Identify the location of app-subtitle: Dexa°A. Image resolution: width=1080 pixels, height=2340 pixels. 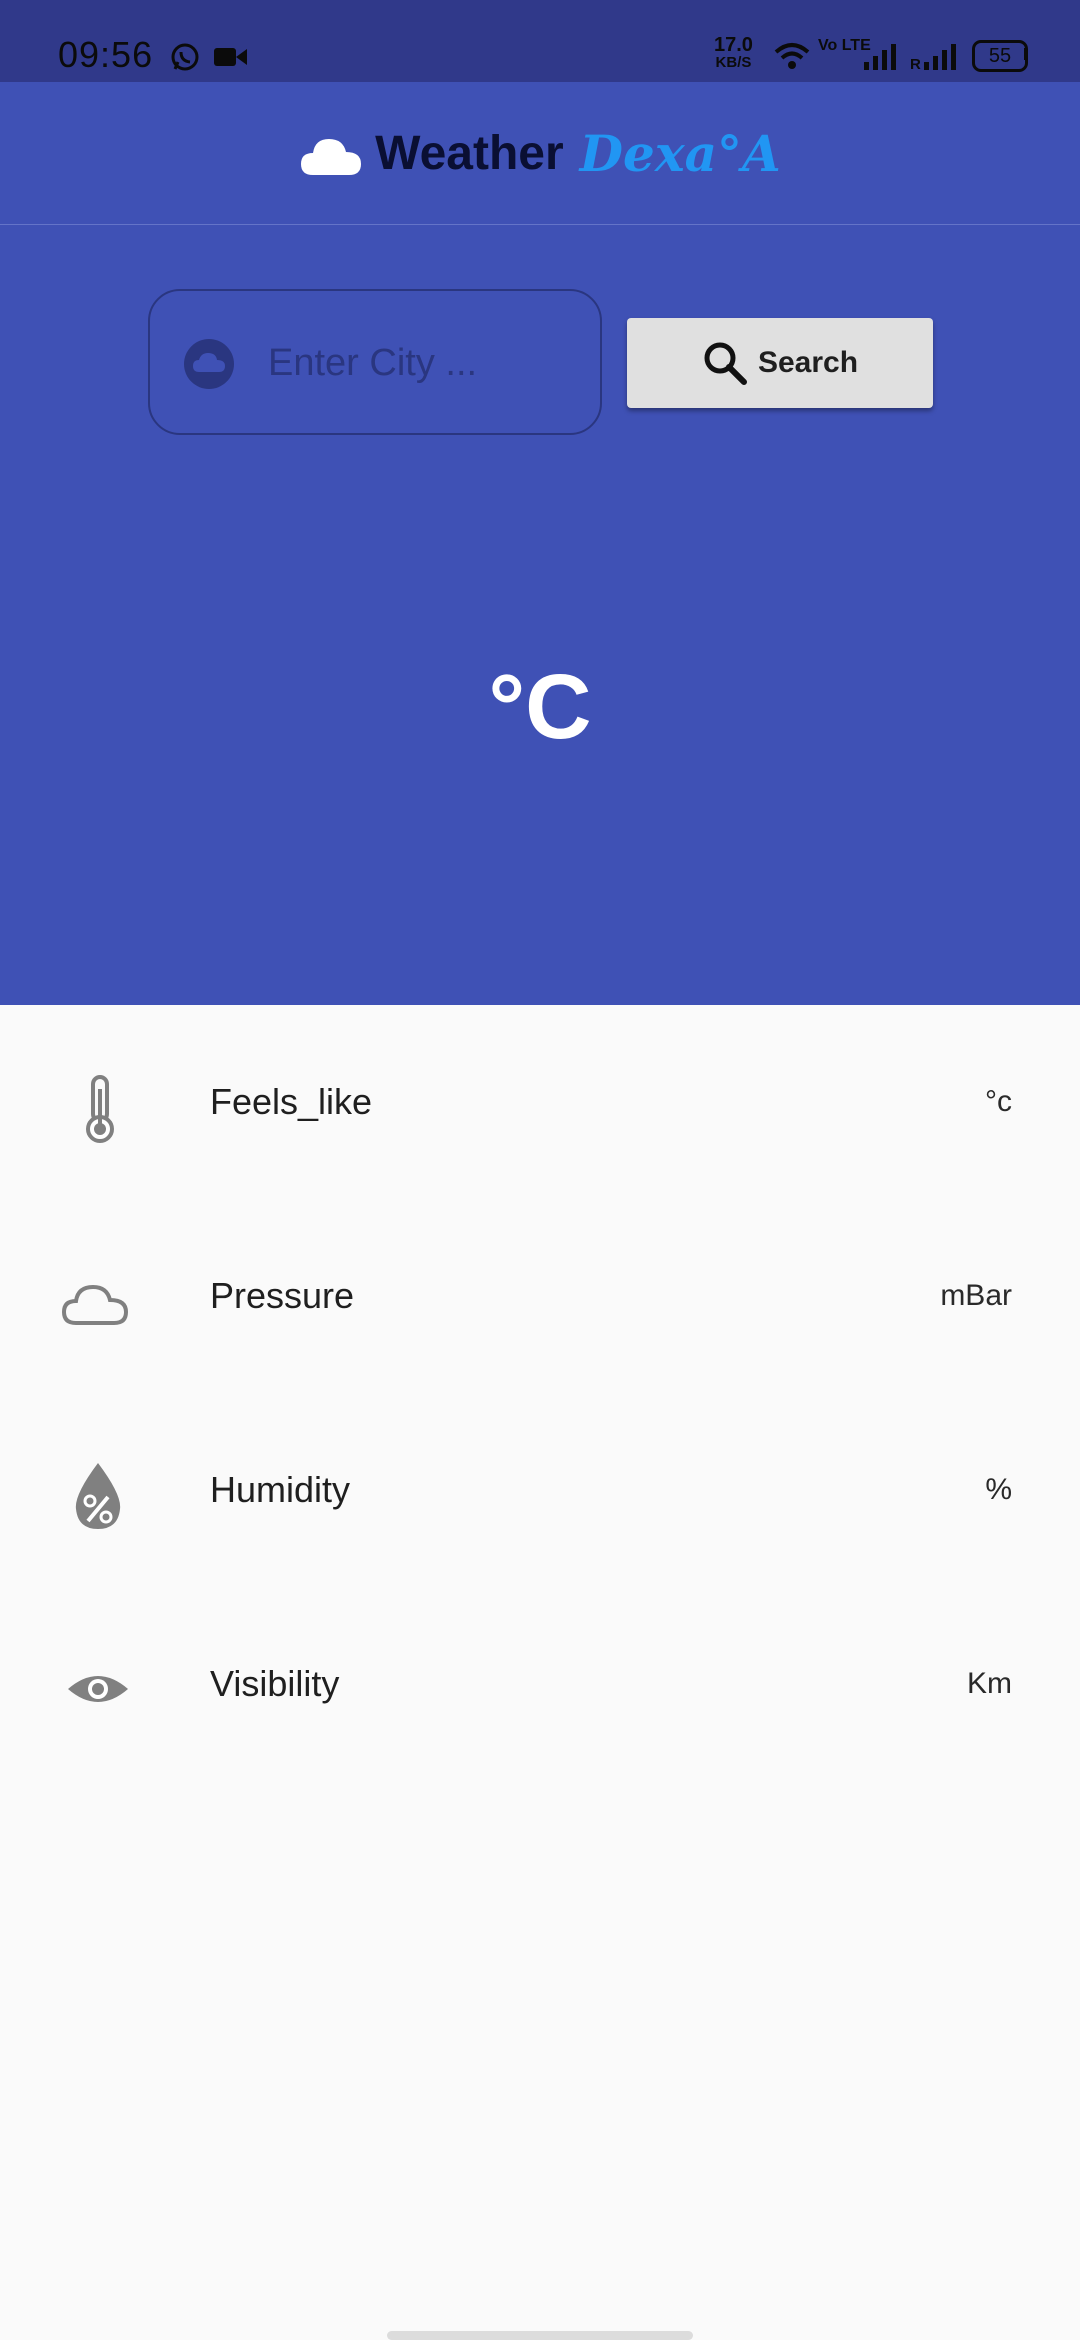
(680, 153).